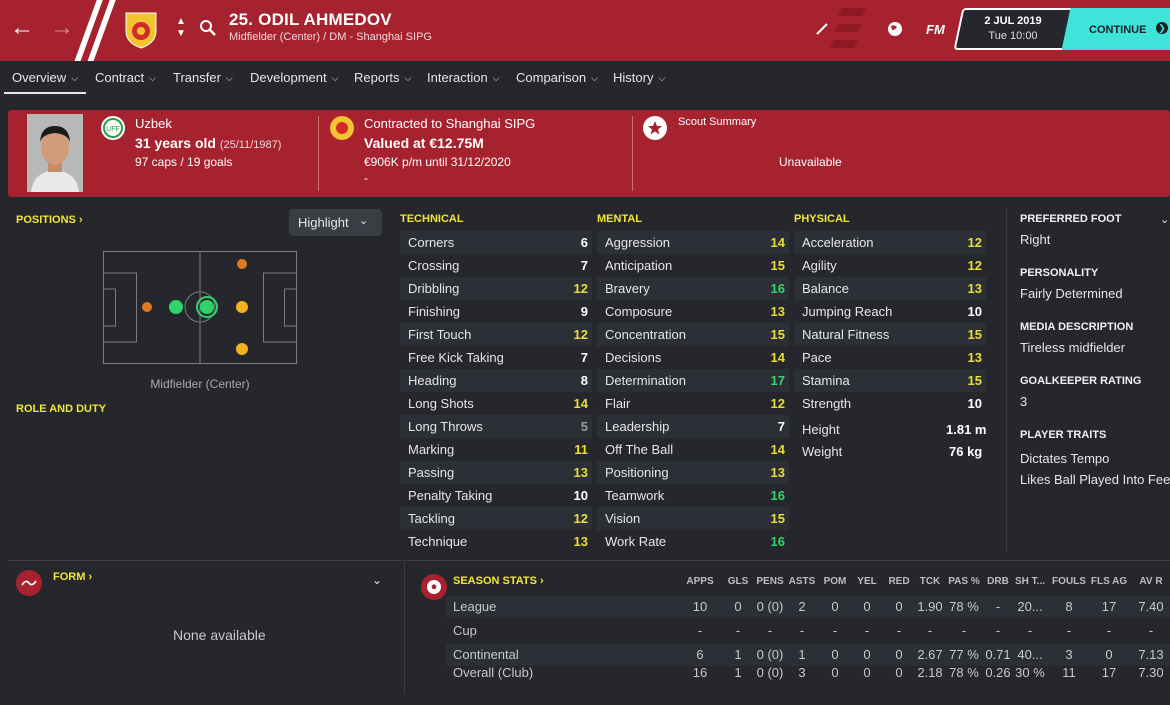 The width and height of the screenshot is (1170, 705). What do you see at coordinates (890, 265) in the screenshot?
I see `attribute-row: Agility 12` at bounding box center [890, 265].